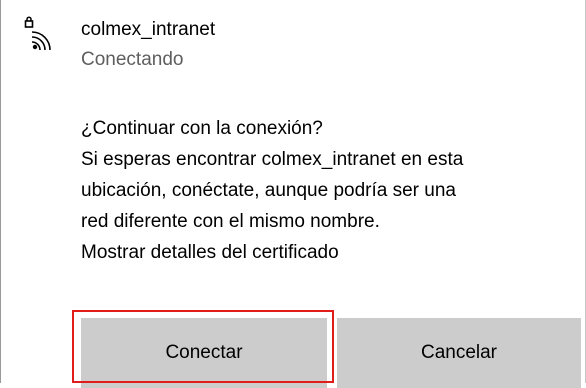 The image size is (586, 388). What do you see at coordinates (202, 128) in the screenshot?
I see `message-question: ¿Continuar con la conexión?` at bounding box center [202, 128].